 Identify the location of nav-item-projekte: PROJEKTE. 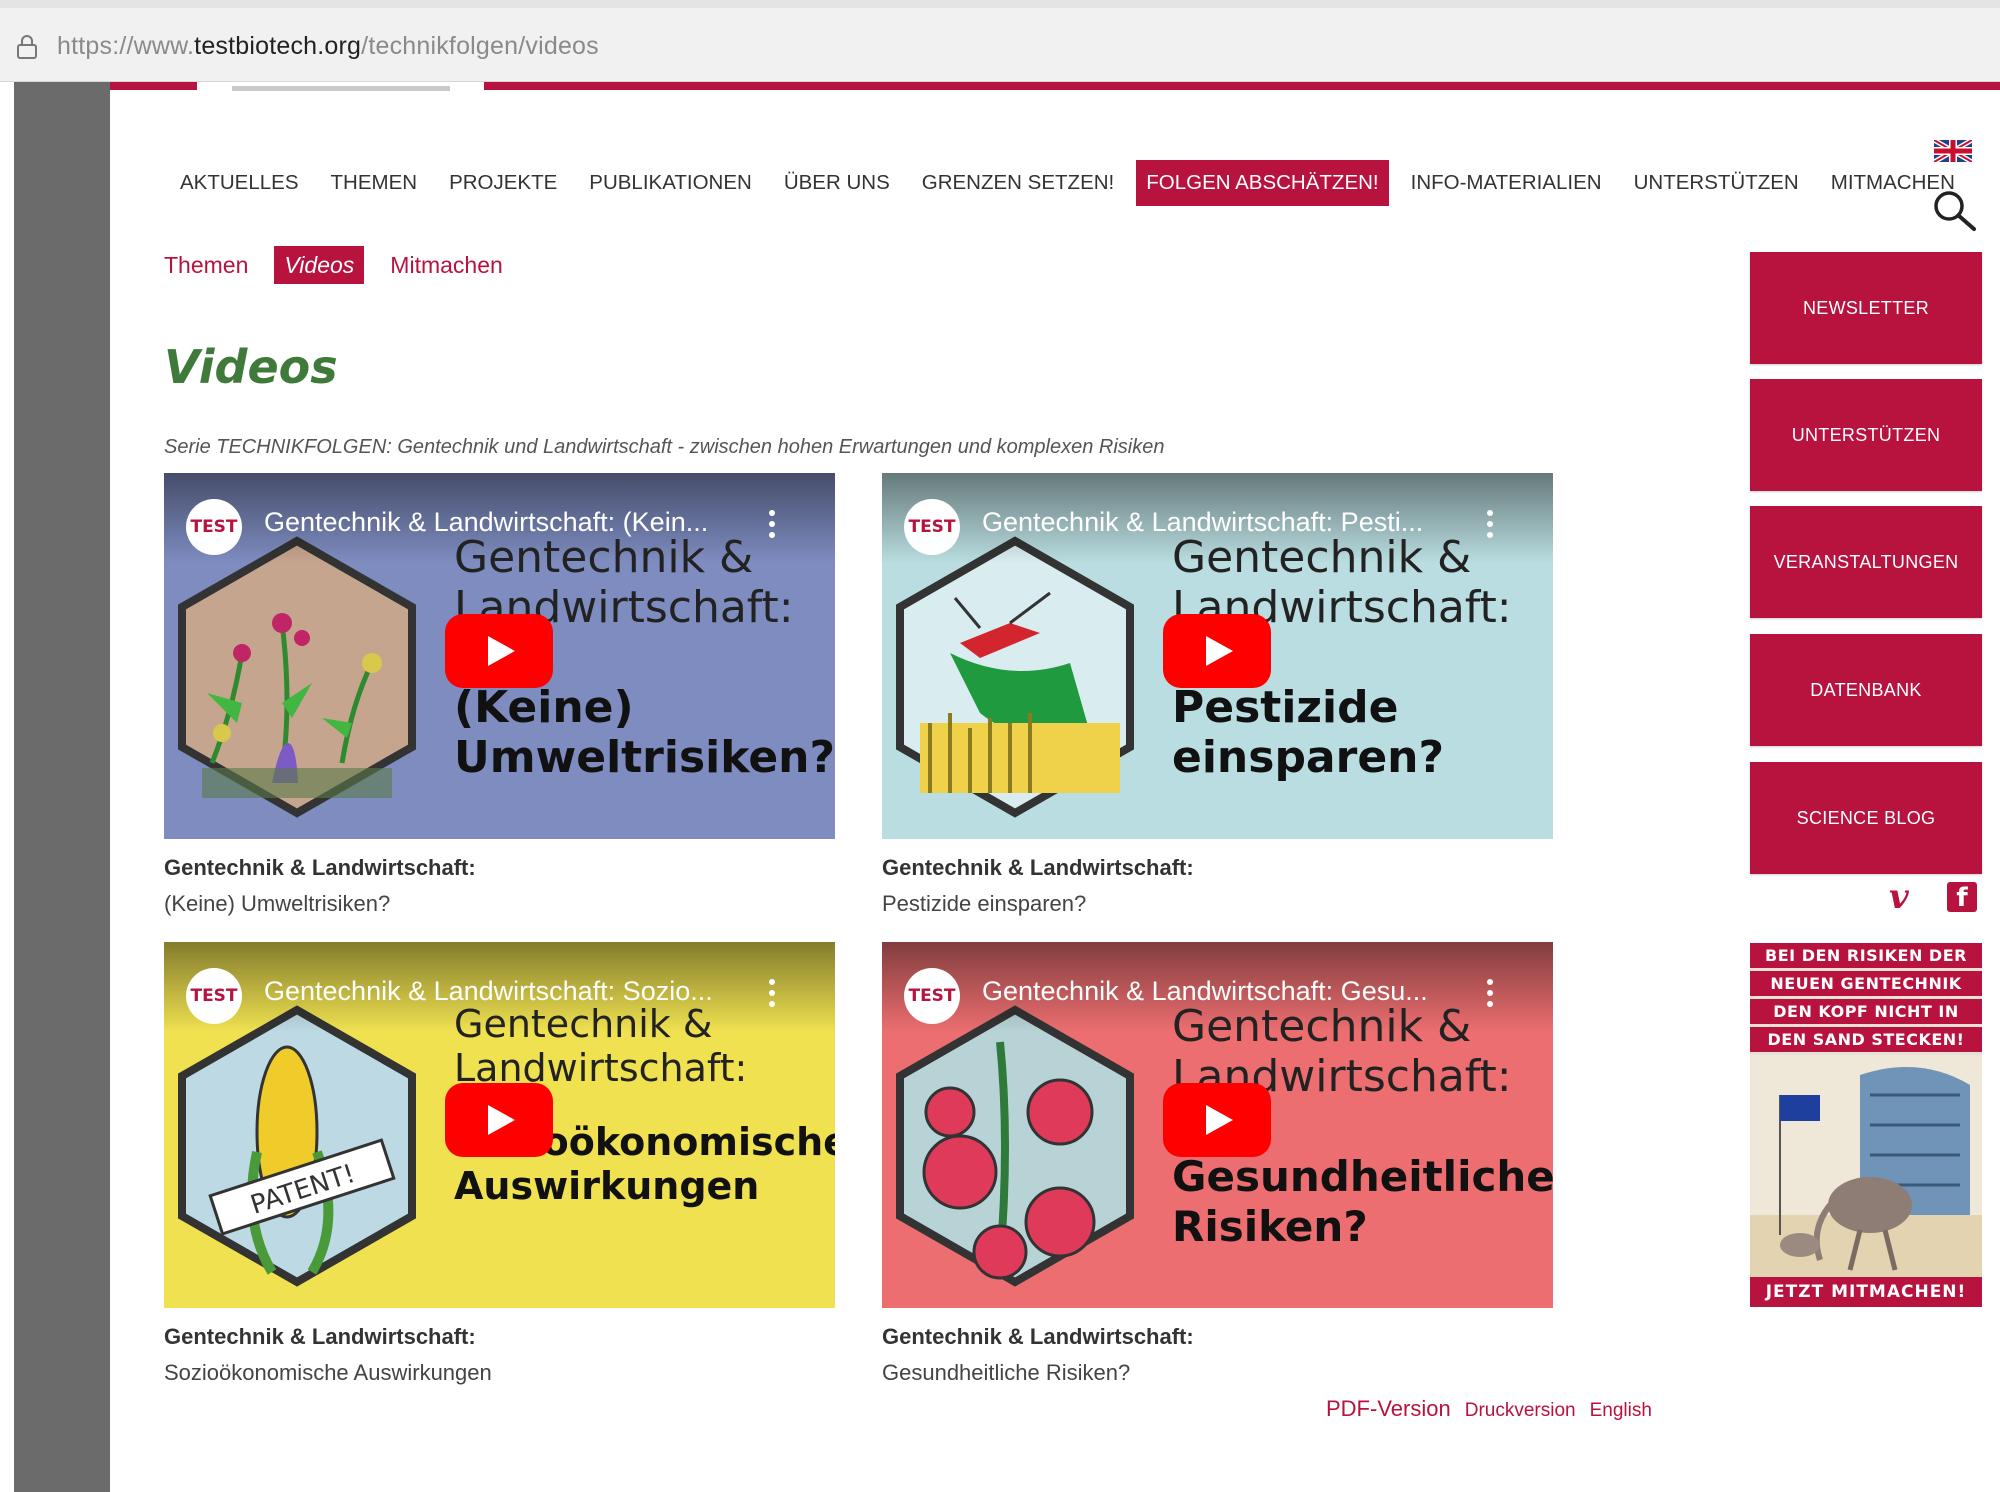
(503, 183).